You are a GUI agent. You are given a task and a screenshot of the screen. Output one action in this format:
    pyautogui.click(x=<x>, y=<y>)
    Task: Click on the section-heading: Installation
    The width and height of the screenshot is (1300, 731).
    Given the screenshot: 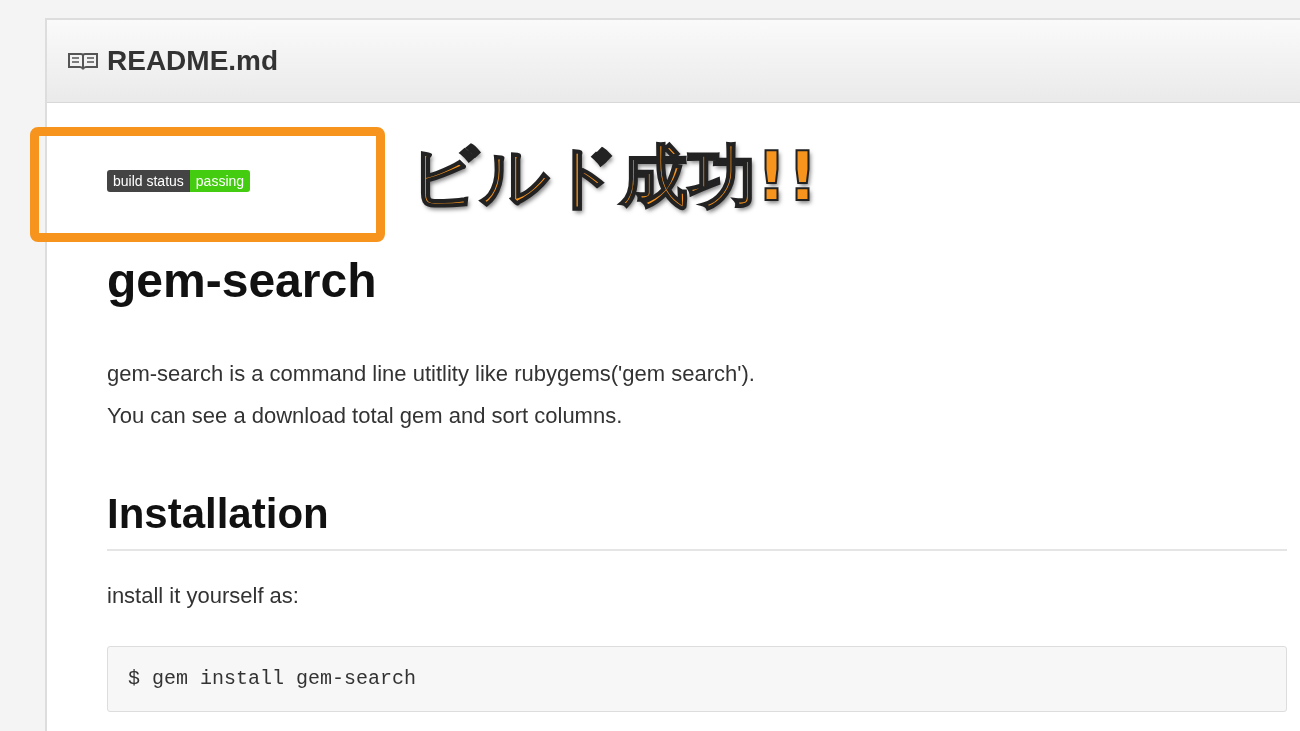 What is the action you would take?
    pyautogui.click(x=697, y=520)
    